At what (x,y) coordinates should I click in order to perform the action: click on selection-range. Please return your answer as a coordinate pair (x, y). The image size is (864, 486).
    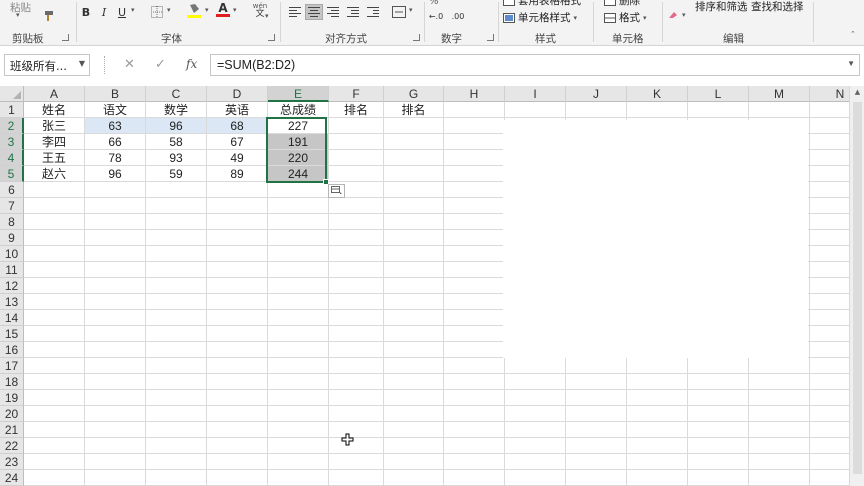
    Looking at the image, I should click on (296, 150).